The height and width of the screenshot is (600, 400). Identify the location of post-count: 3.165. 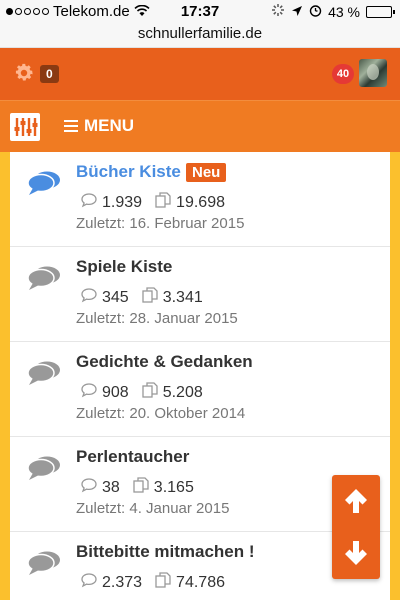
(173, 487).